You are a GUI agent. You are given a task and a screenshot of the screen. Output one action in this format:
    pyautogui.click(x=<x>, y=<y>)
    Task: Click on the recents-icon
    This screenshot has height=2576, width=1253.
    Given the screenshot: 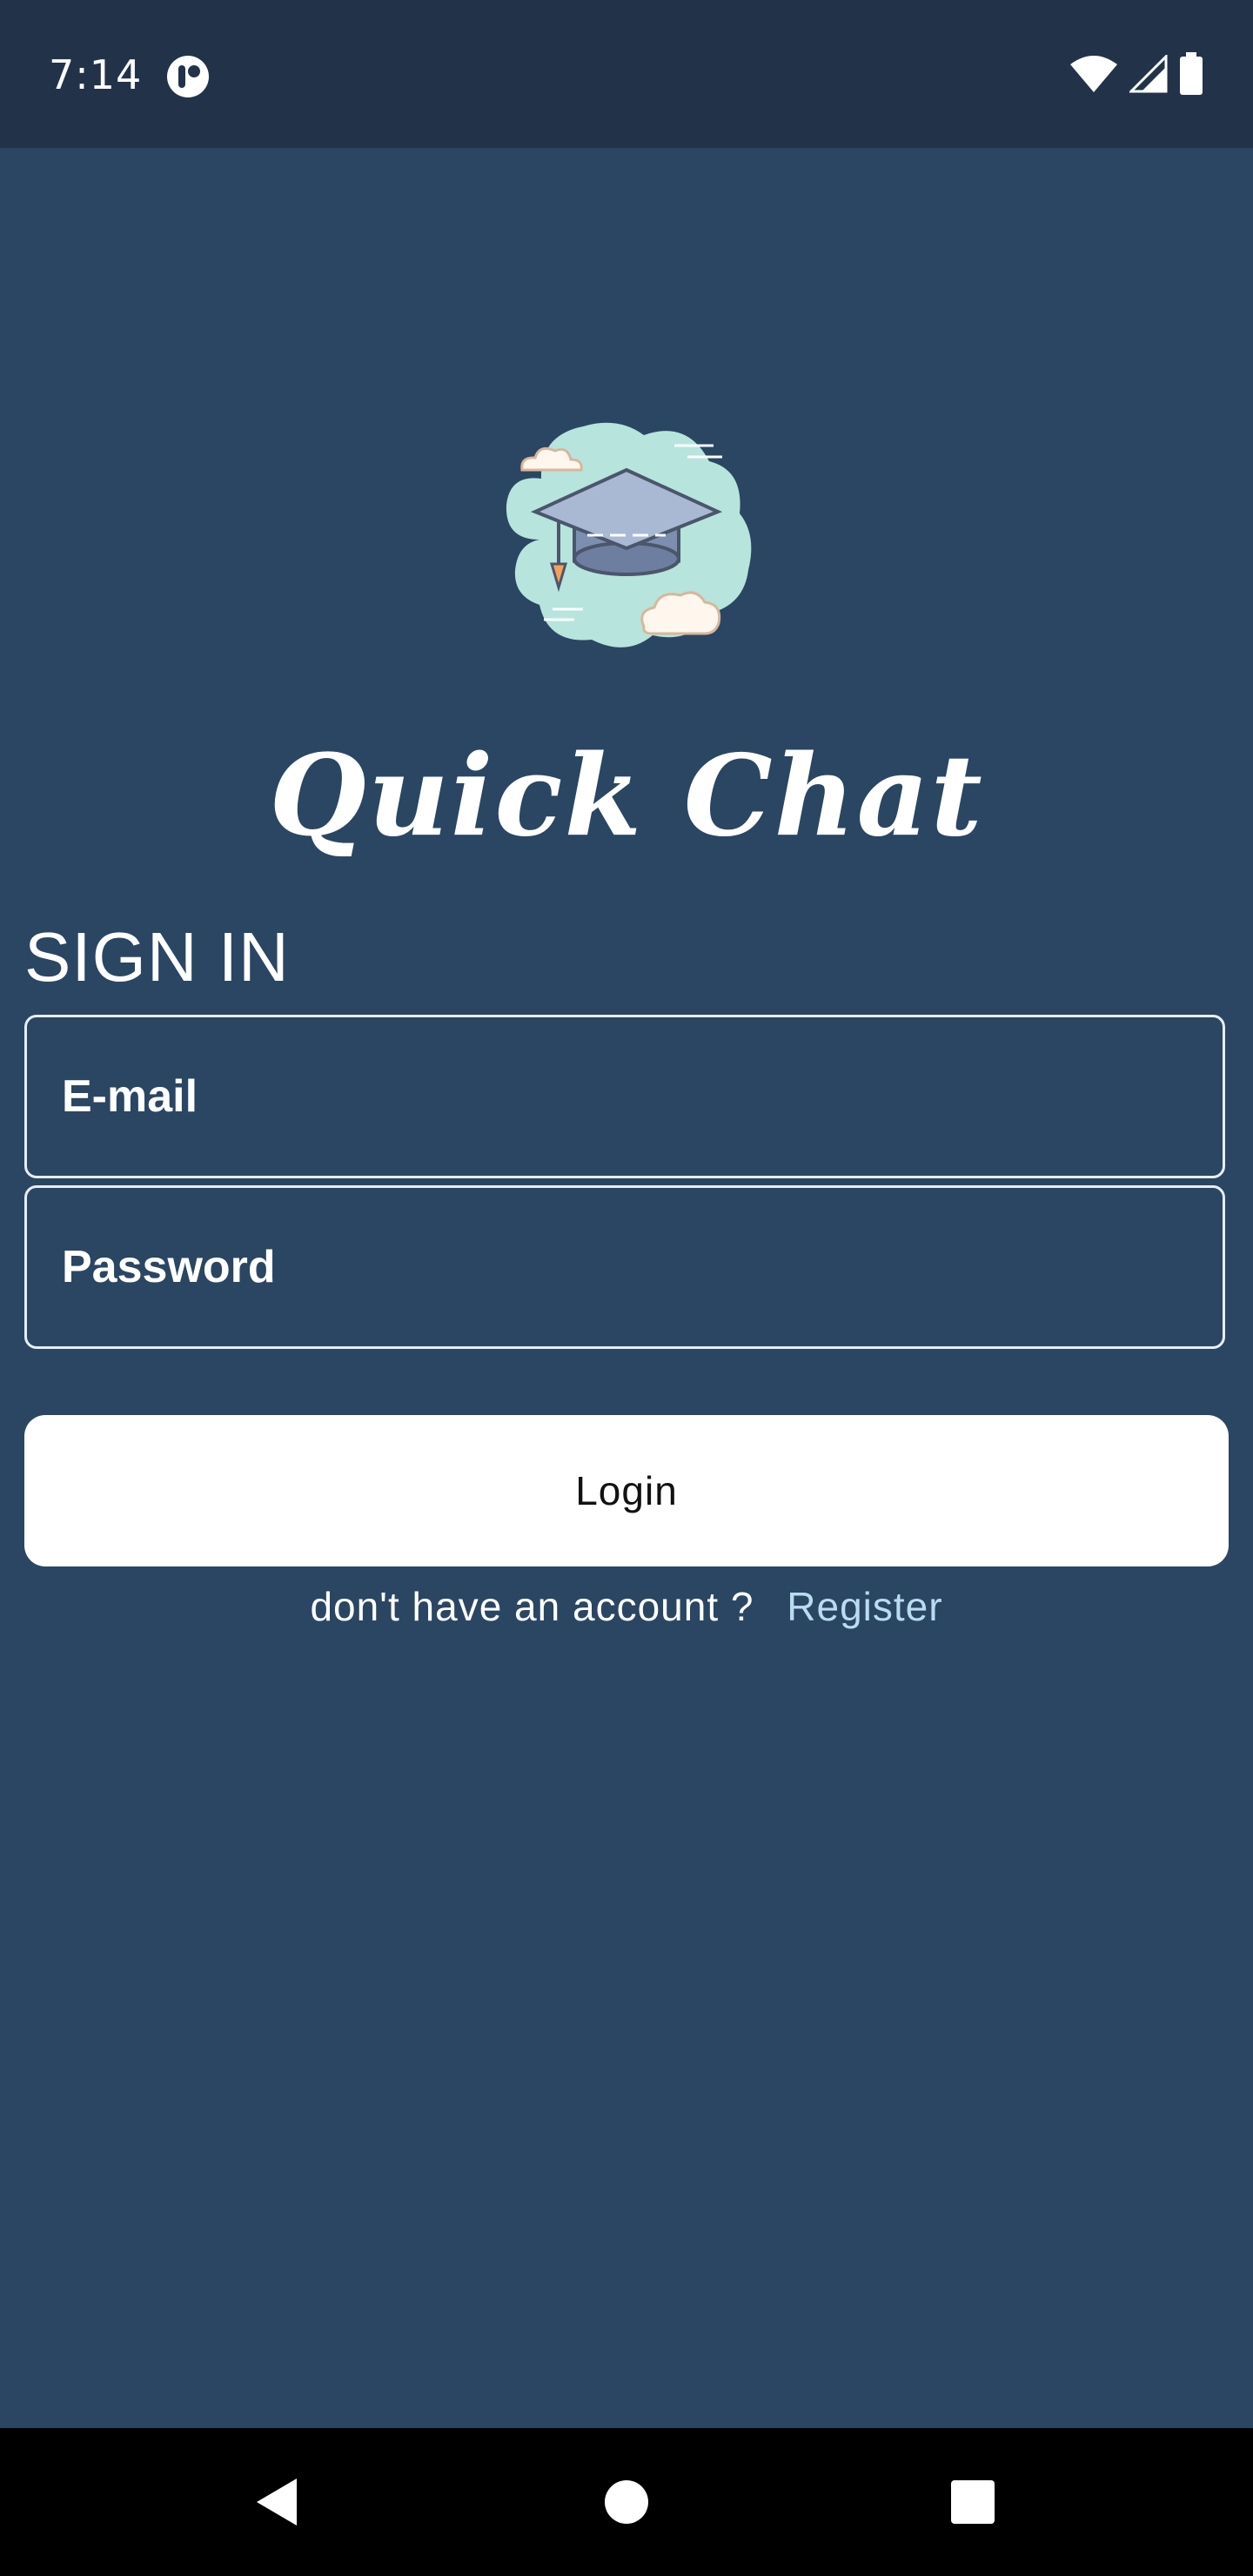 What is the action you would take?
    pyautogui.click(x=973, y=2502)
    